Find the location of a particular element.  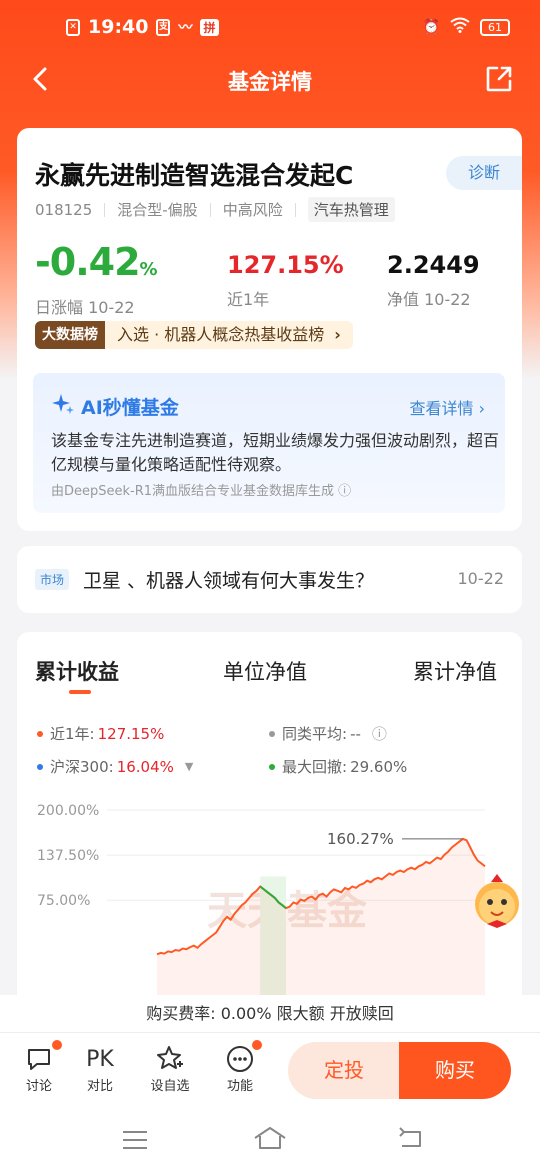

system-nav-bar is located at coordinates (270, 1140).